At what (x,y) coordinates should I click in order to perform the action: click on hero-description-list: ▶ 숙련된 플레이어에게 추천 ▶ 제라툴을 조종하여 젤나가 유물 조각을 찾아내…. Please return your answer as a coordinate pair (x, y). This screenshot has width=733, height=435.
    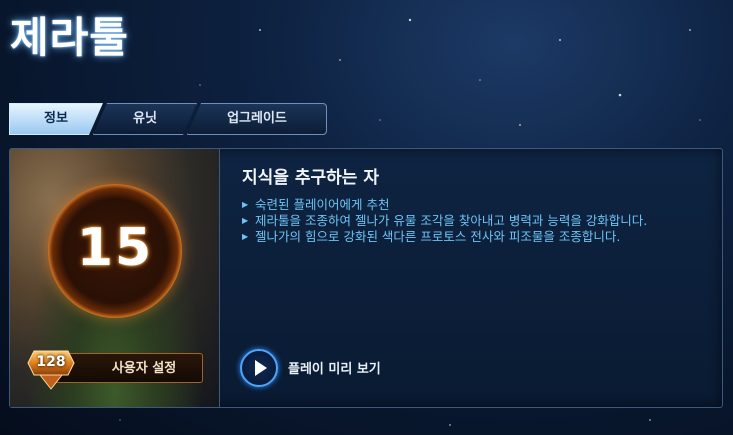
    Looking at the image, I should click on (472, 221).